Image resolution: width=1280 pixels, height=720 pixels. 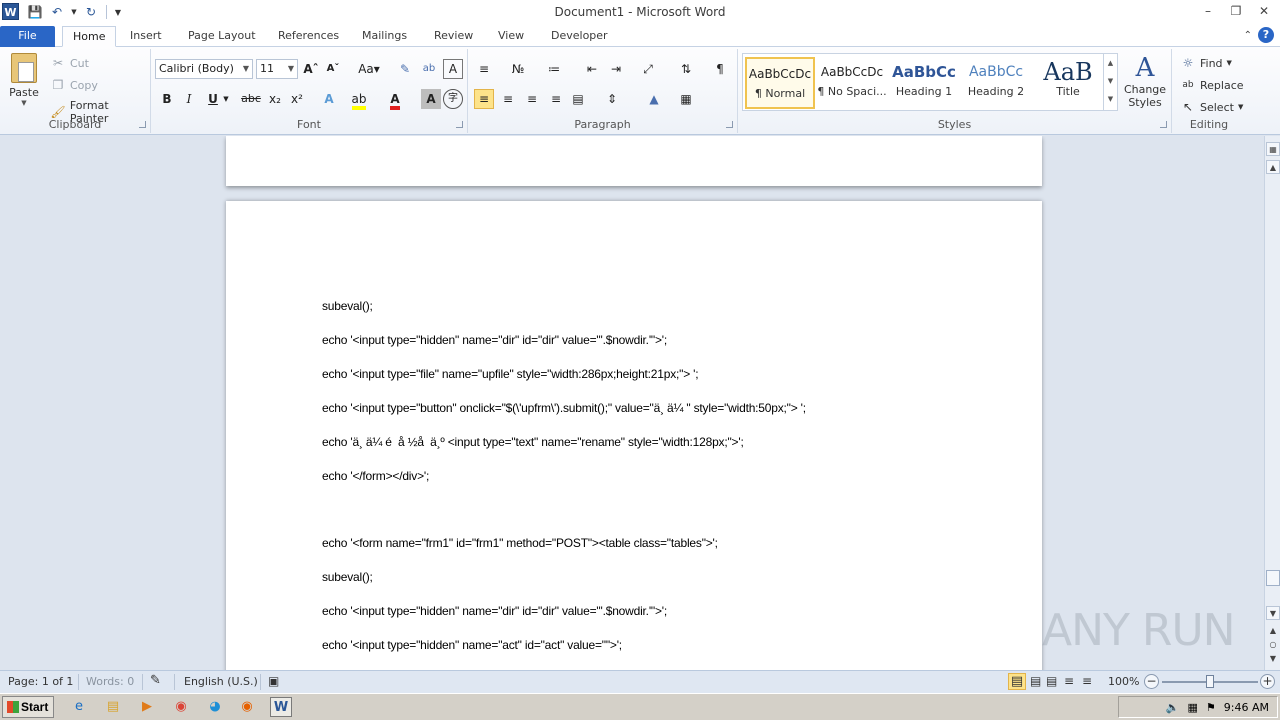 What do you see at coordinates (204, 69) in the screenshot?
I see `font-name-combo: Calibri (Body) ▼` at bounding box center [204, 69].